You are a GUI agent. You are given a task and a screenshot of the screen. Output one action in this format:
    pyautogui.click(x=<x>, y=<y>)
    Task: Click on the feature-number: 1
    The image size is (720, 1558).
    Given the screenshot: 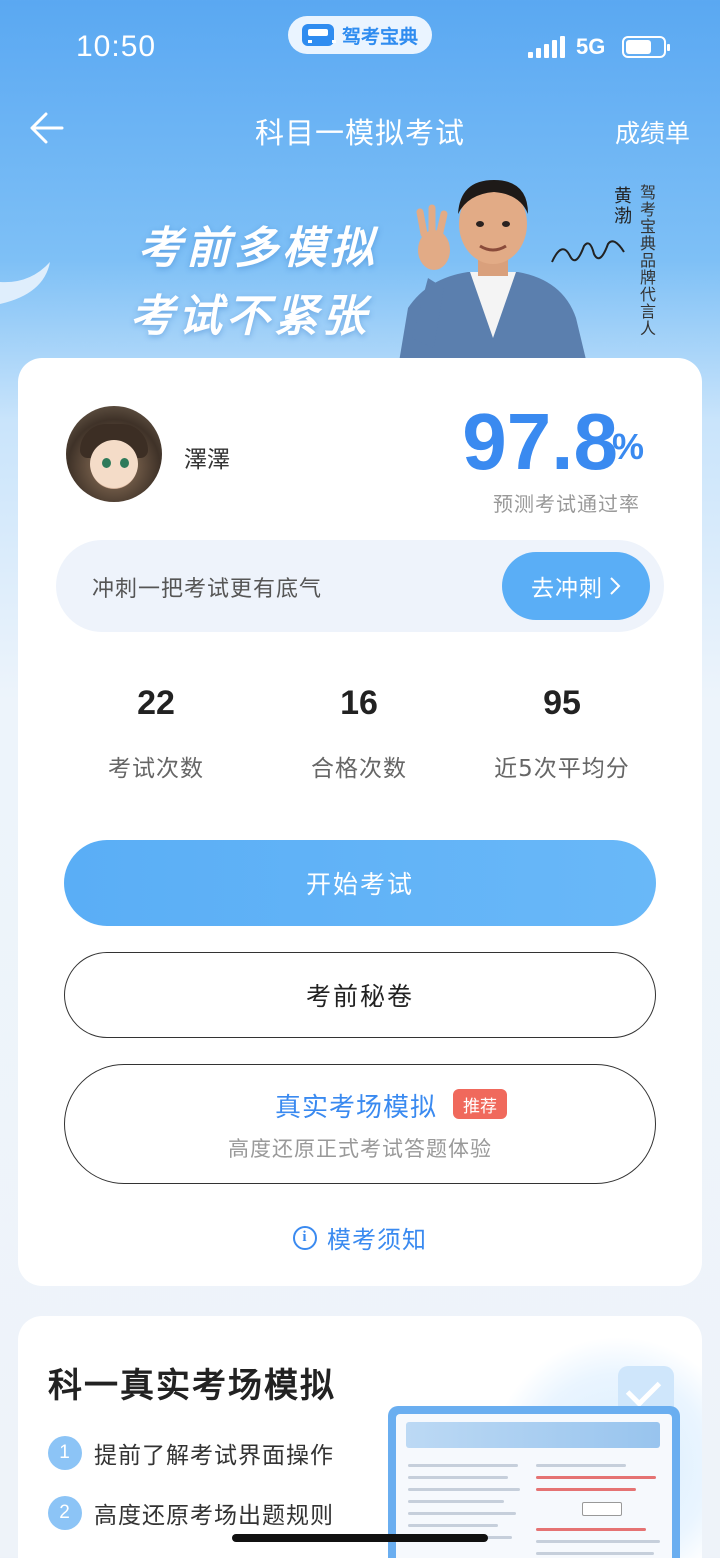 What is the action you would take?
    pyautogui.click(x=65, y=1453)
    